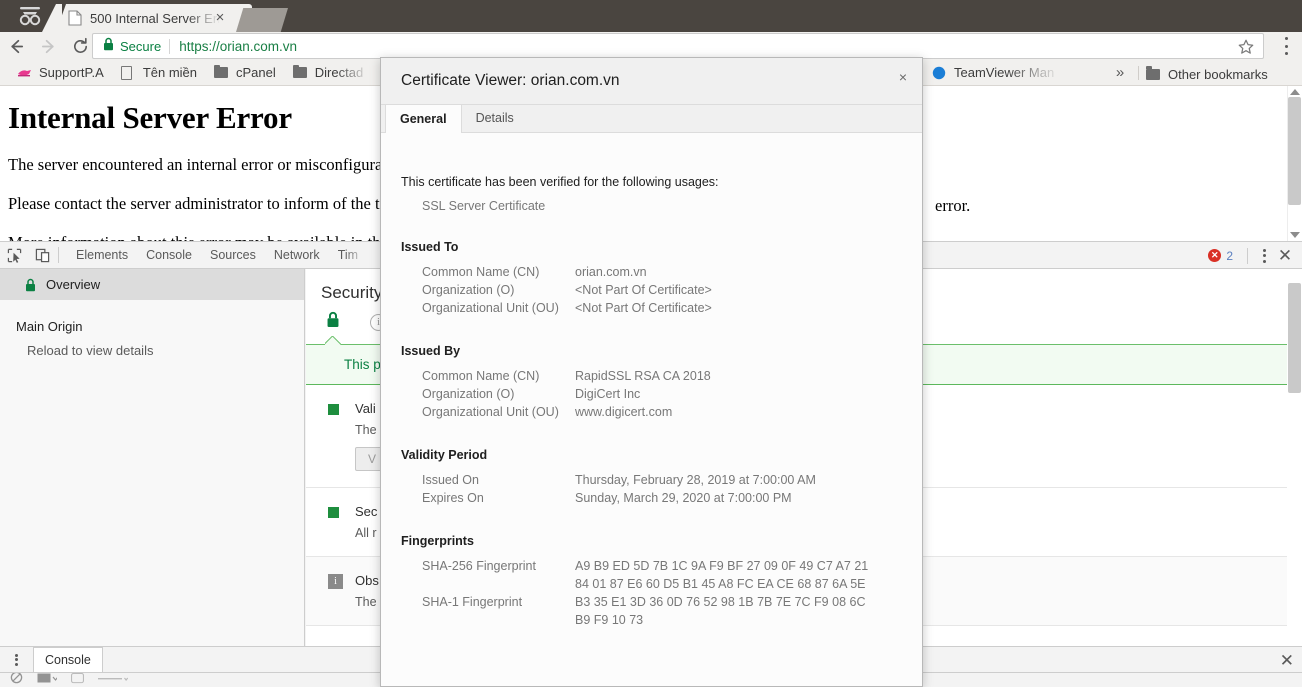 Image resolution: width=1302 pixels, height=687 pixels. Describe the element at coordinates (73, 284) in the screenshot. I see `sidebar-item-label: Overview` at that location.